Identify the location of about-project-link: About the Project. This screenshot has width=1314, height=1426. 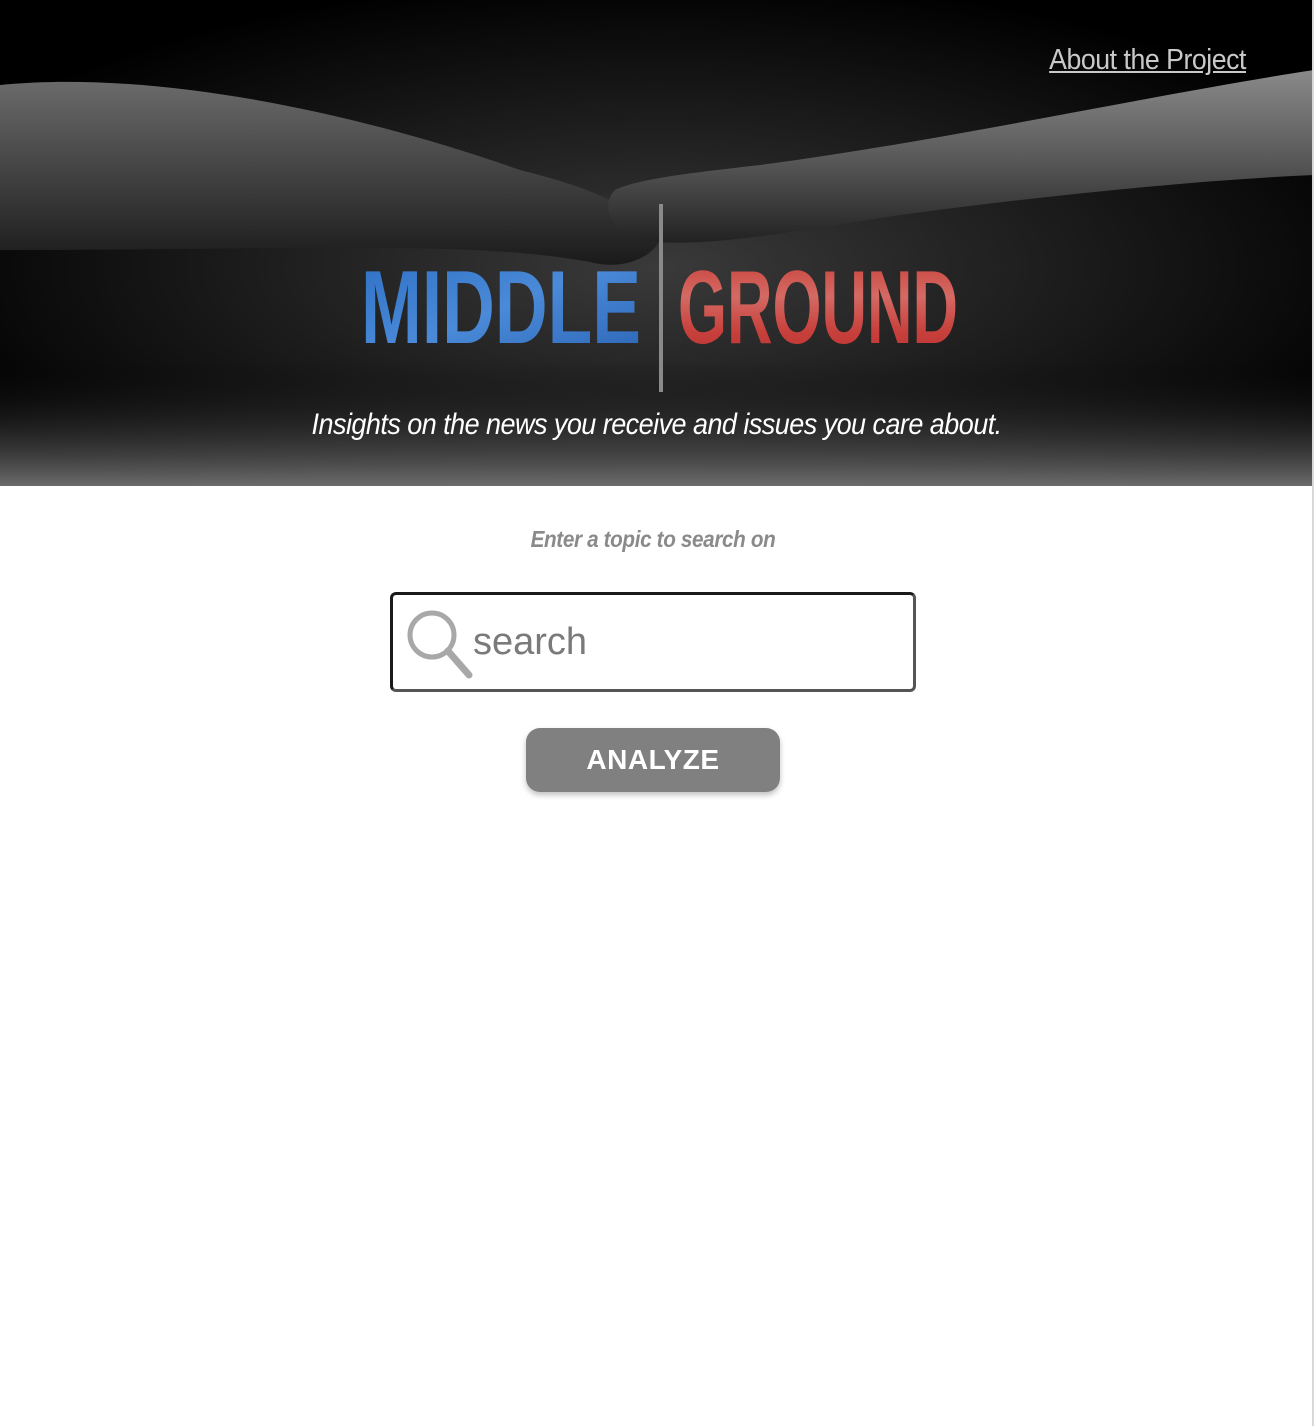
(1147, 60).